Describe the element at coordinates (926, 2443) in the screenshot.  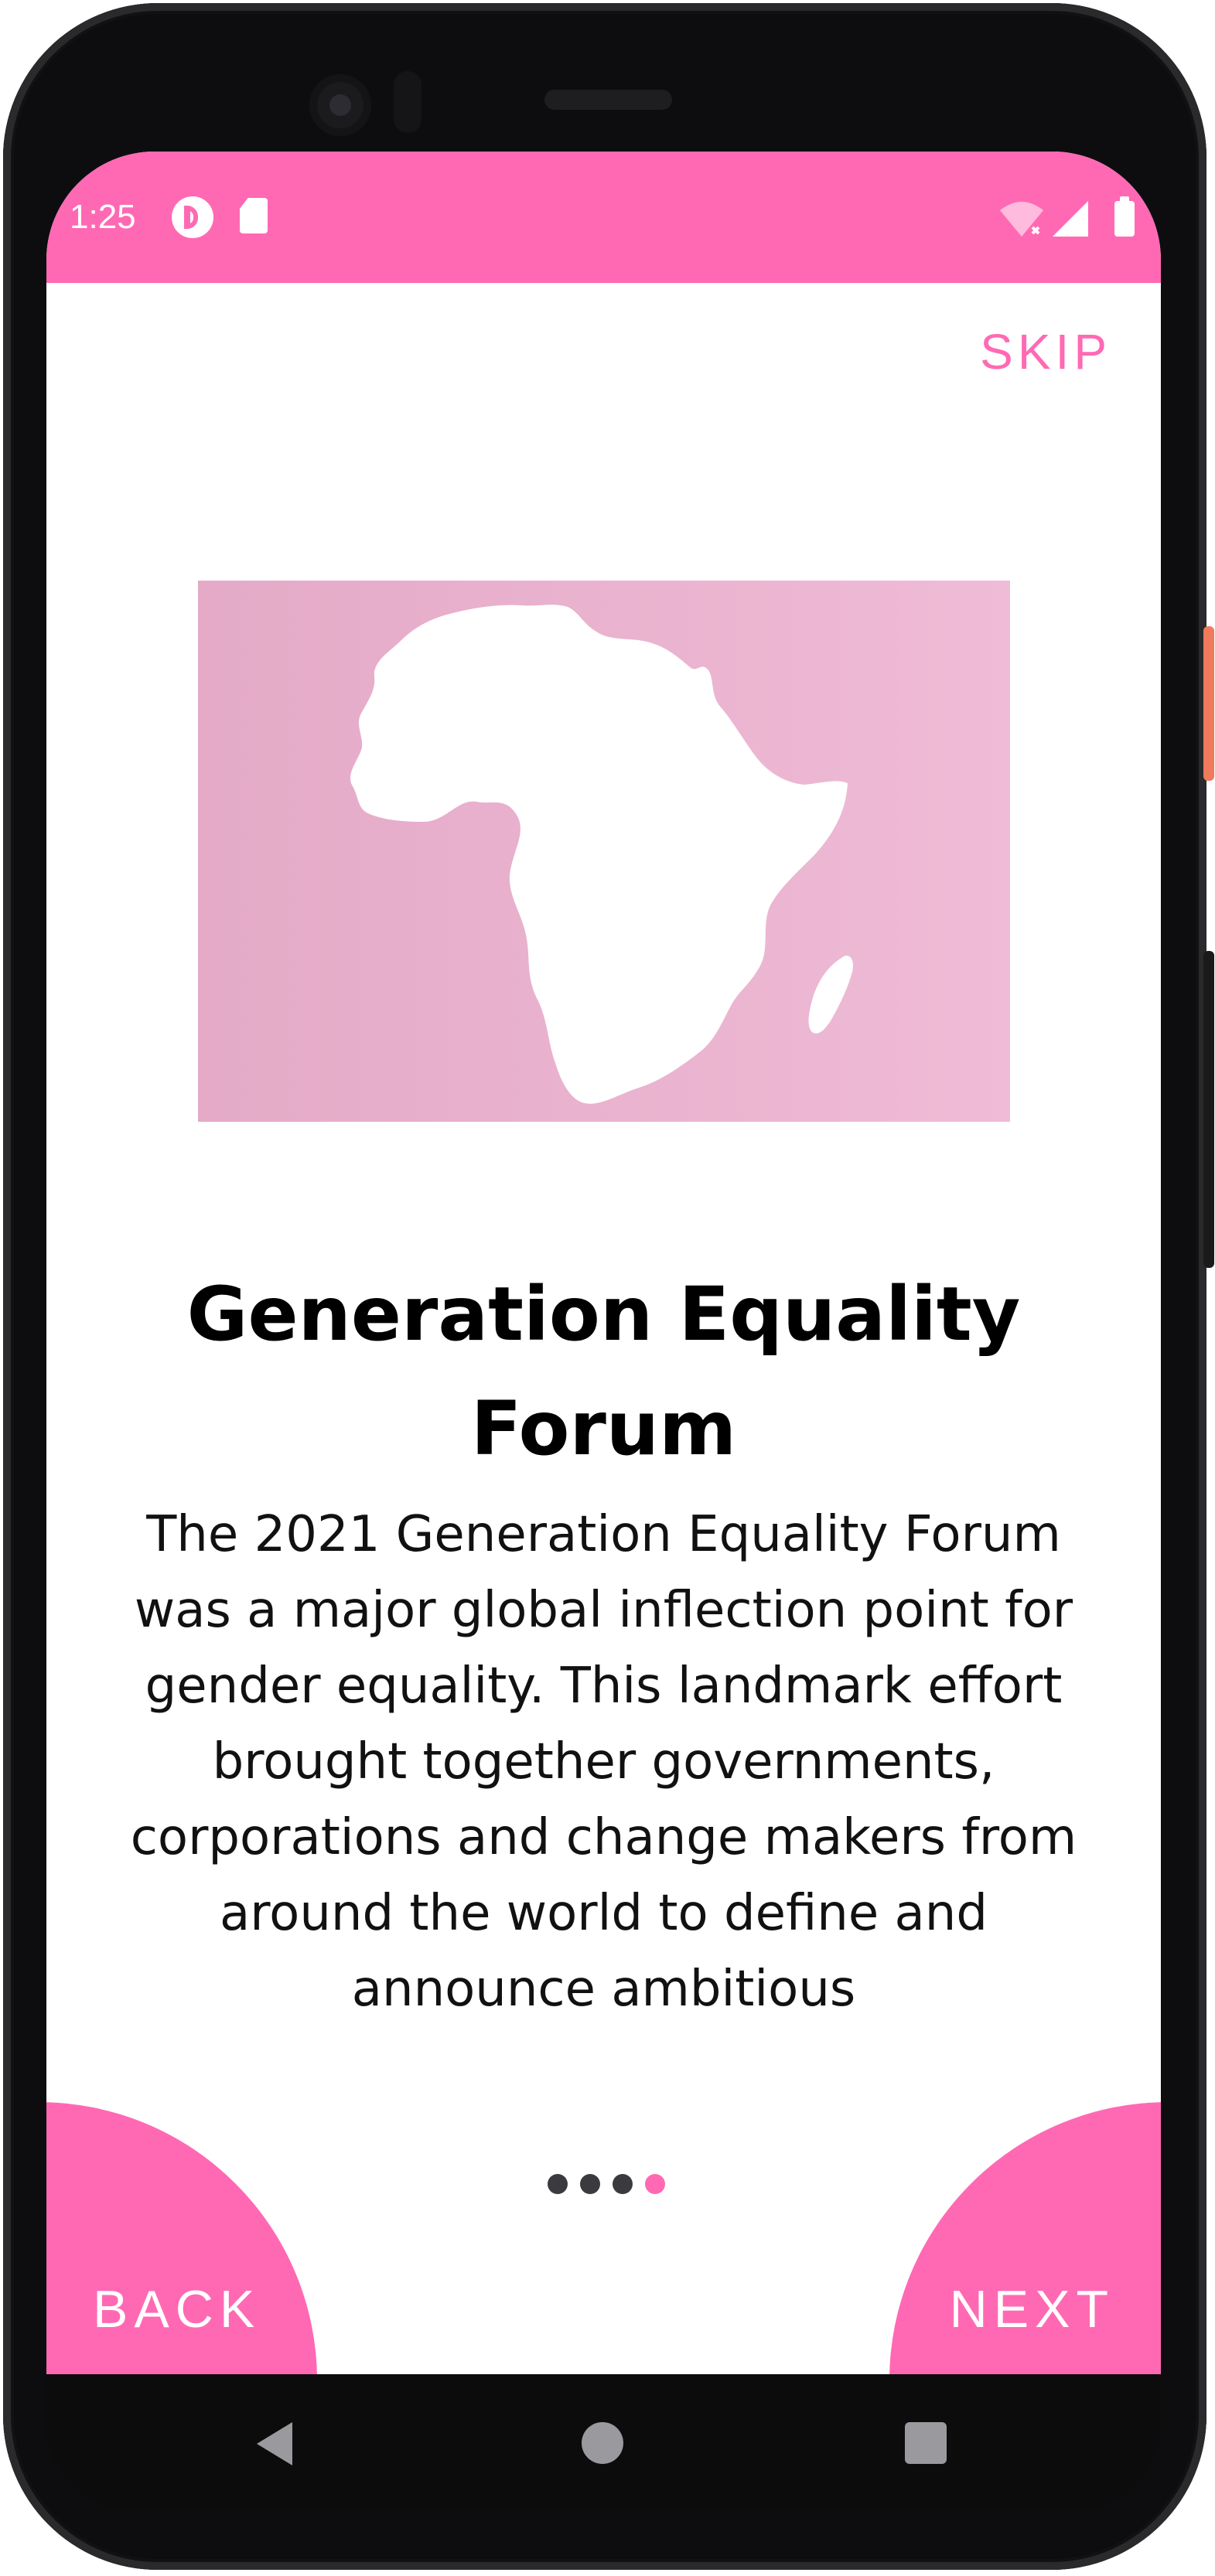
I see `nav-recents-icon` at that location.